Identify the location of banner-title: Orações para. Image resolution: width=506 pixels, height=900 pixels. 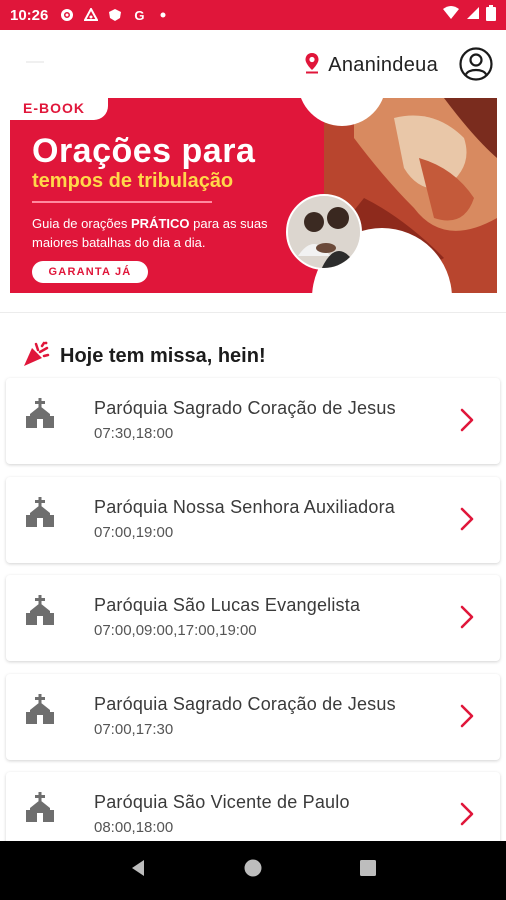
(144, 151).